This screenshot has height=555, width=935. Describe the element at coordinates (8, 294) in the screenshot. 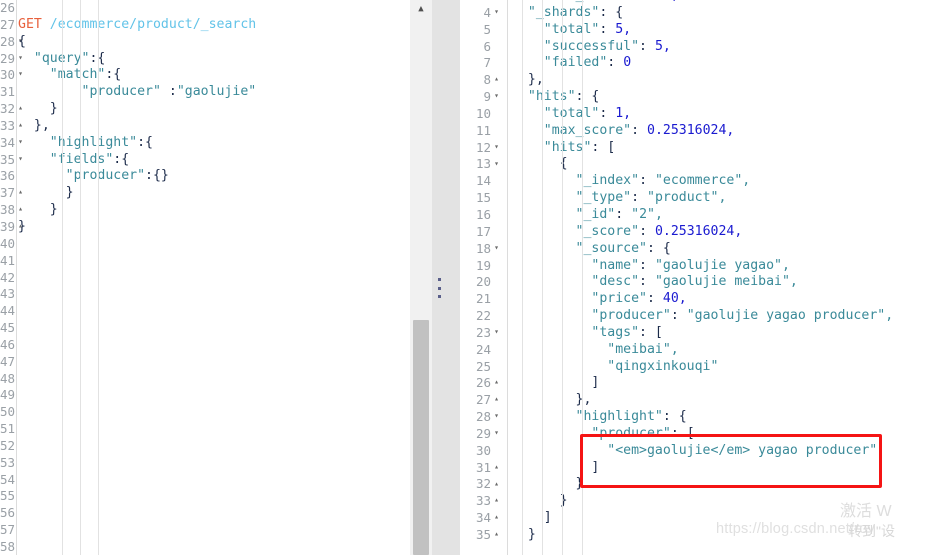

I see `gutter-line: 43` at that location.